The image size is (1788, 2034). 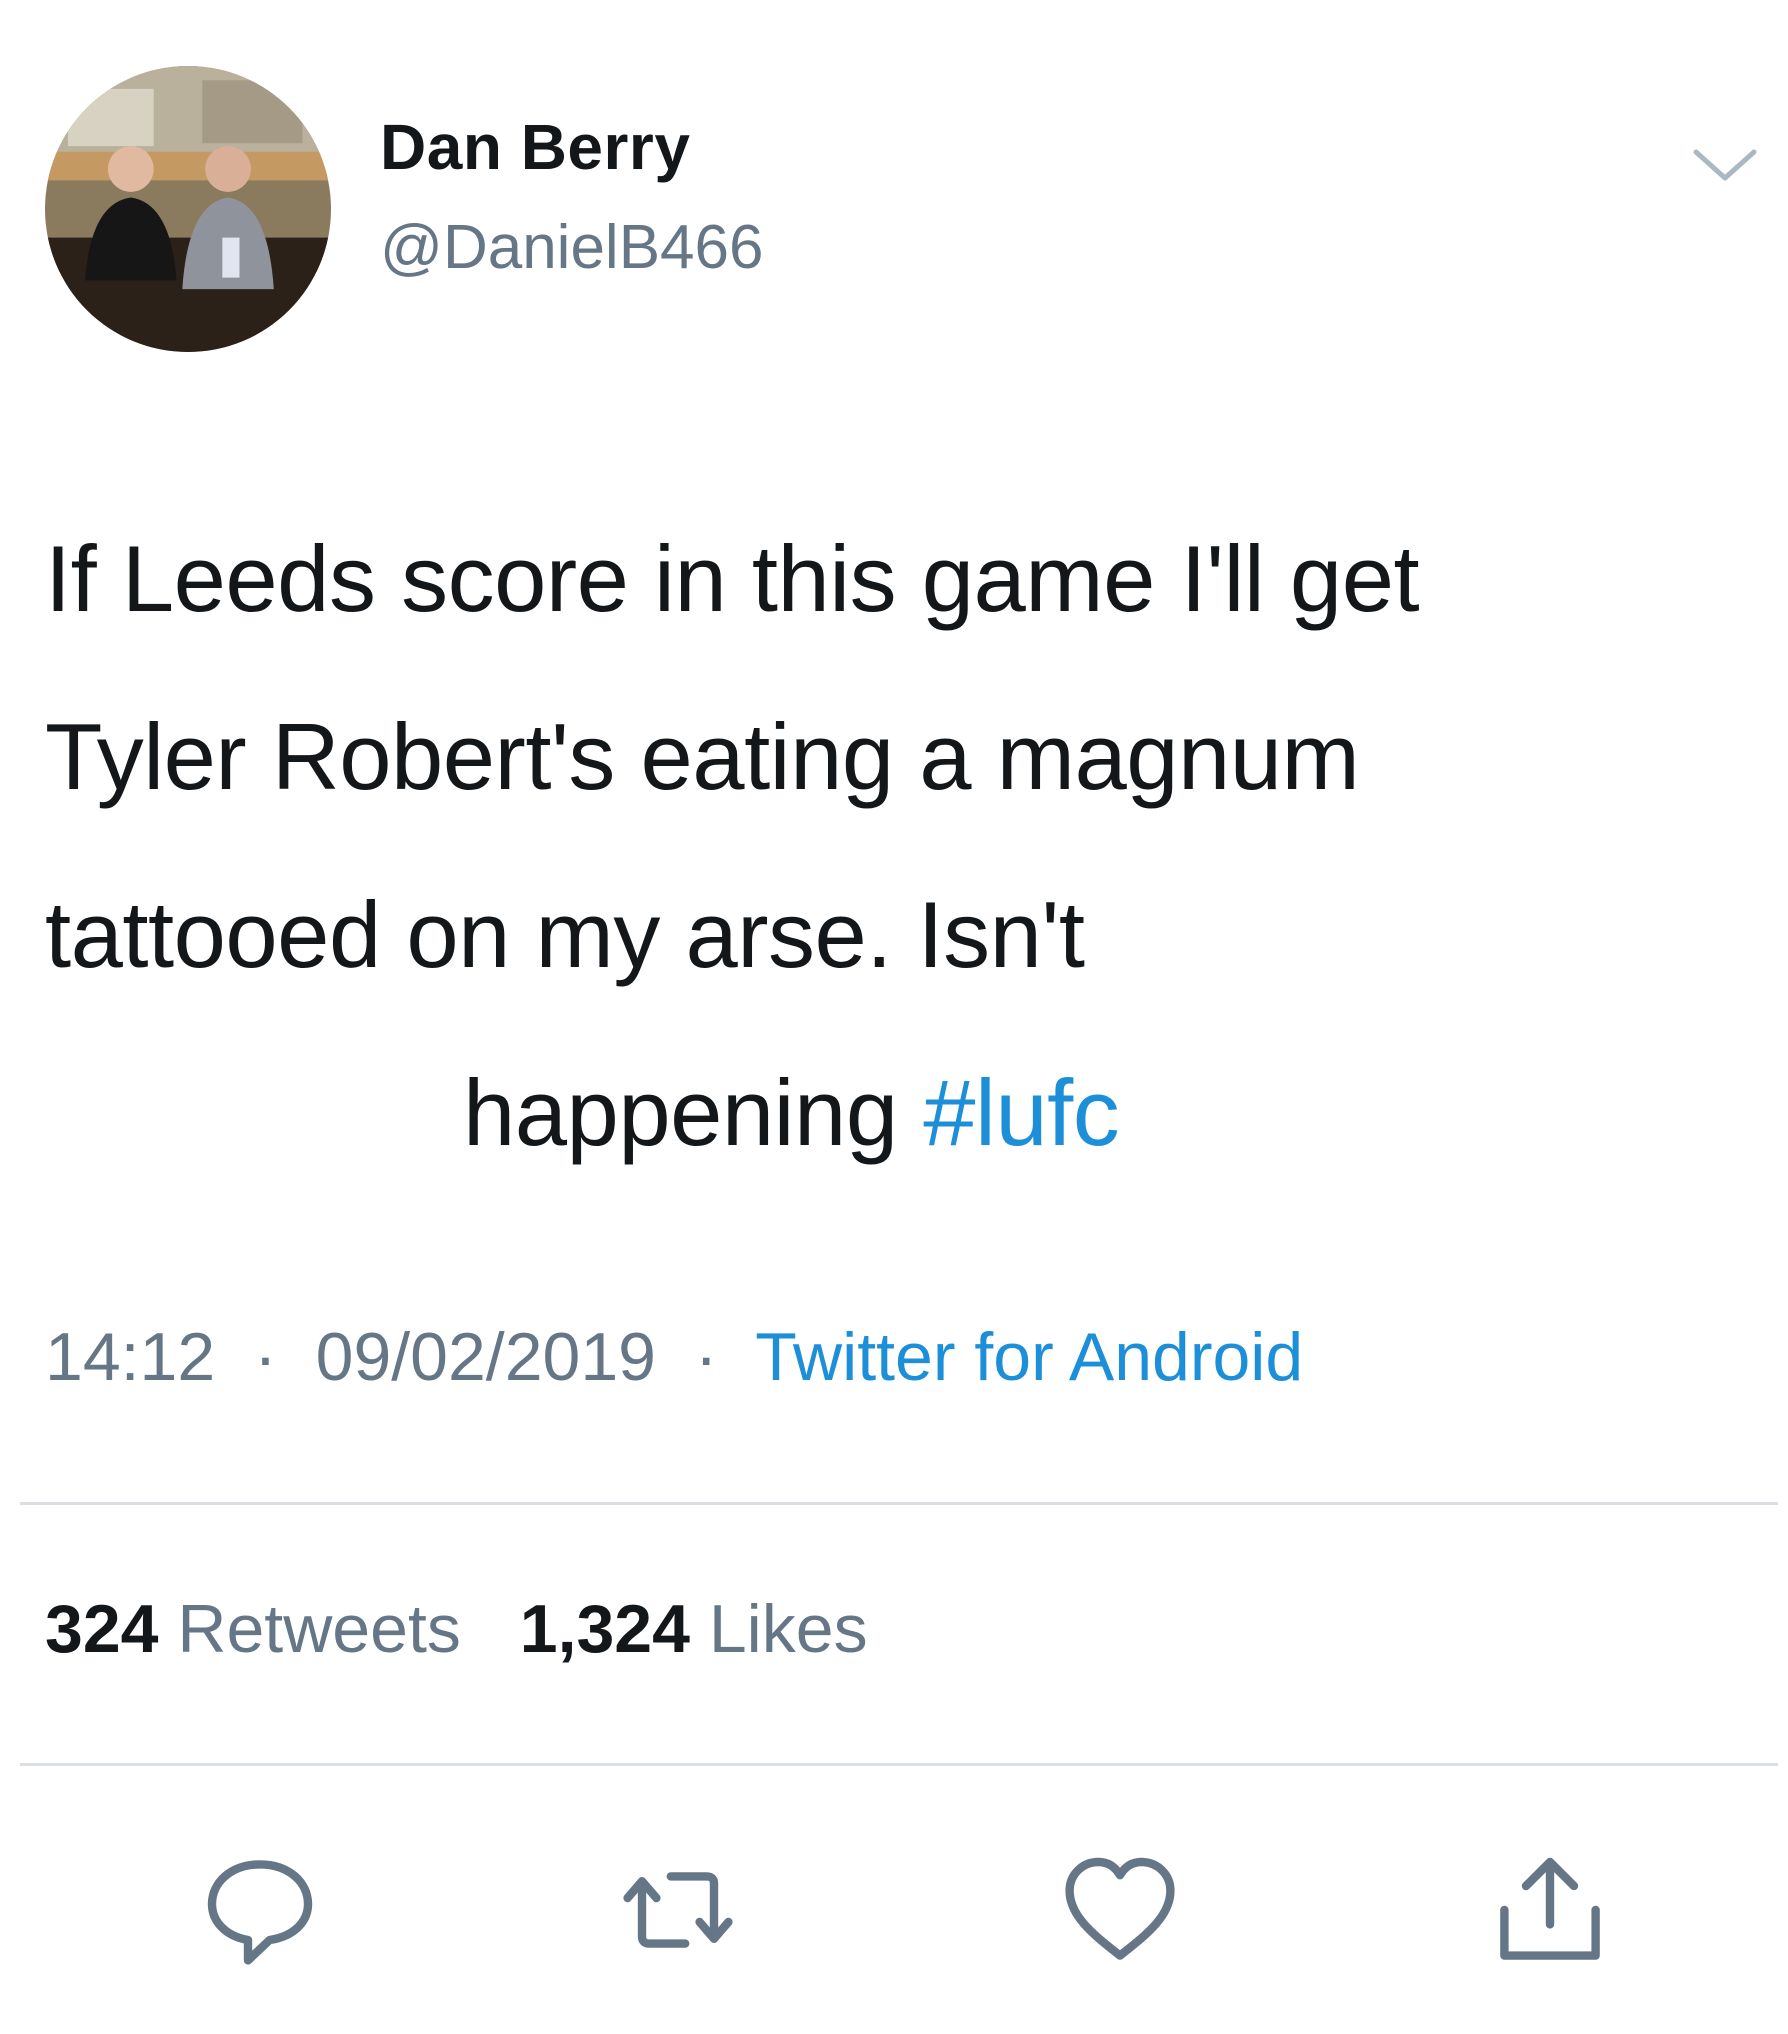 What do you see at coordinates (565, 934) in the screenshot?
I see `tweet-line: tattooed on my arse. Isn't` at bounding box center [565, 934].